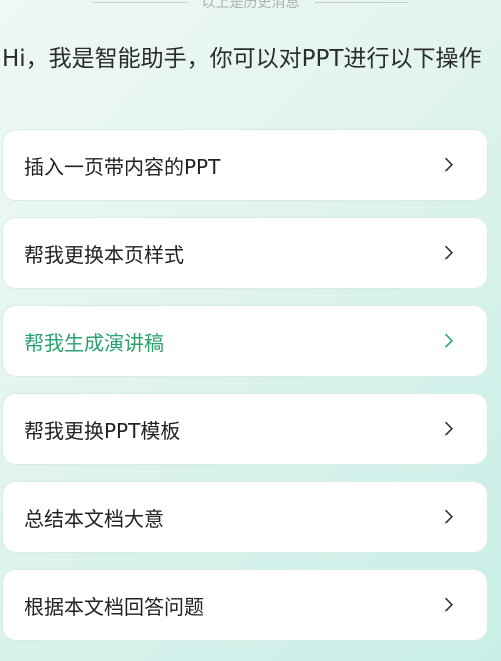  Describe the element at coordinates (242, 59) in the screenshot. I see `assistant-intro-message: Hi，我是智能助手，你可以对PPT进行以下操作` at that location.